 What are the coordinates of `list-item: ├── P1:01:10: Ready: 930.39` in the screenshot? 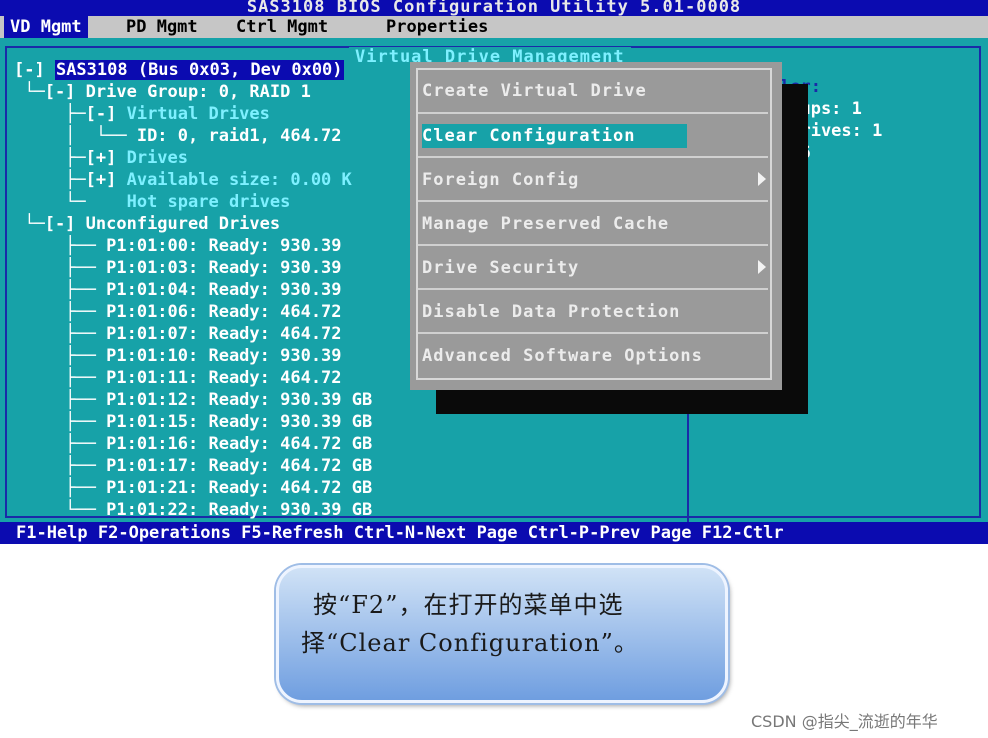 It's located at (178, 356).